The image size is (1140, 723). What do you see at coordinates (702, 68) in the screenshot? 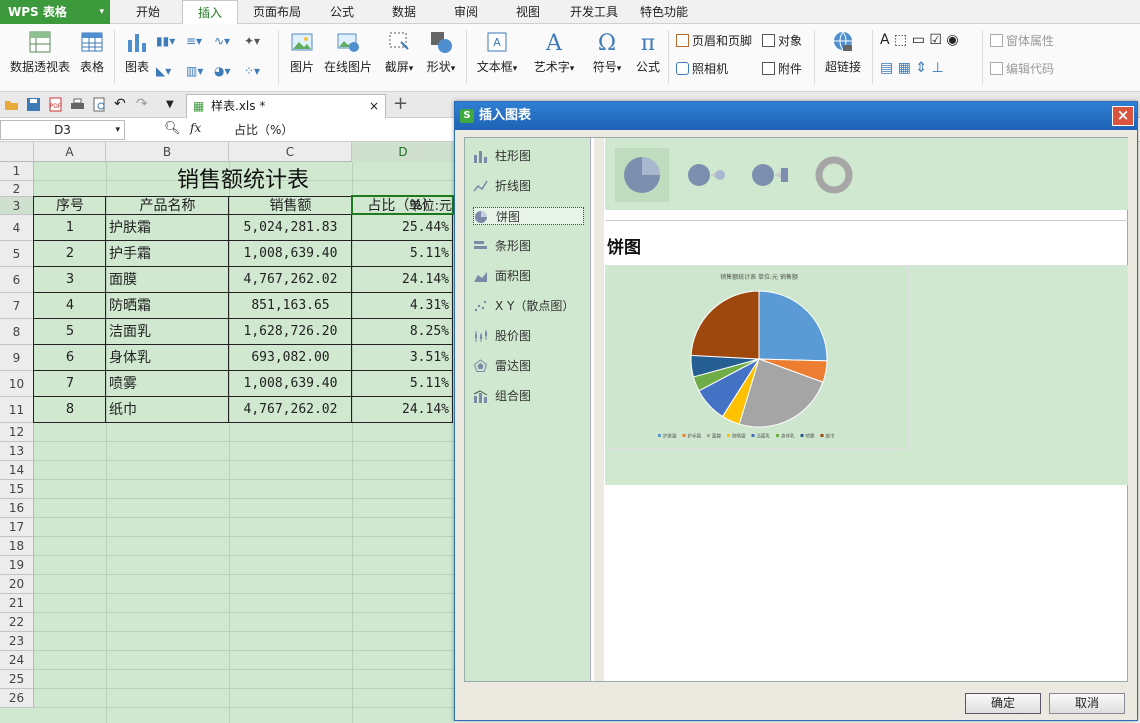
I see `camera-button: 照相机` at bounding box center [702, 68].